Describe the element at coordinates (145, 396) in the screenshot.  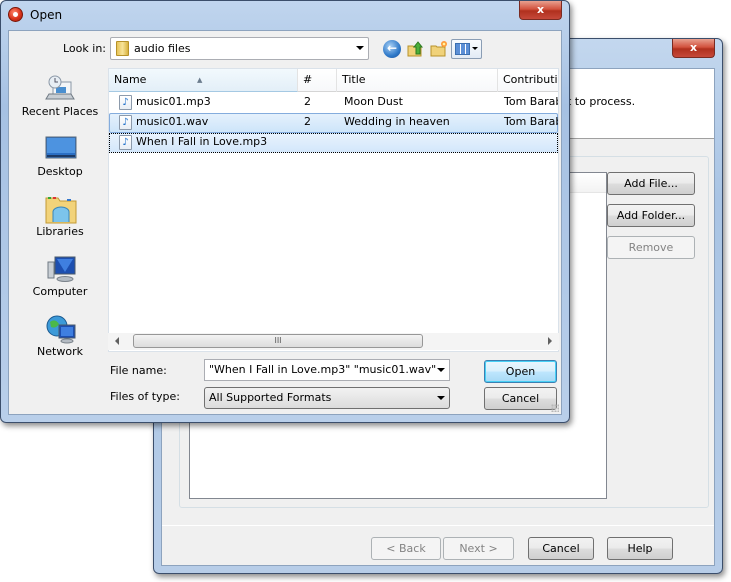
I see `file-type-label: Files of type:` at that location.